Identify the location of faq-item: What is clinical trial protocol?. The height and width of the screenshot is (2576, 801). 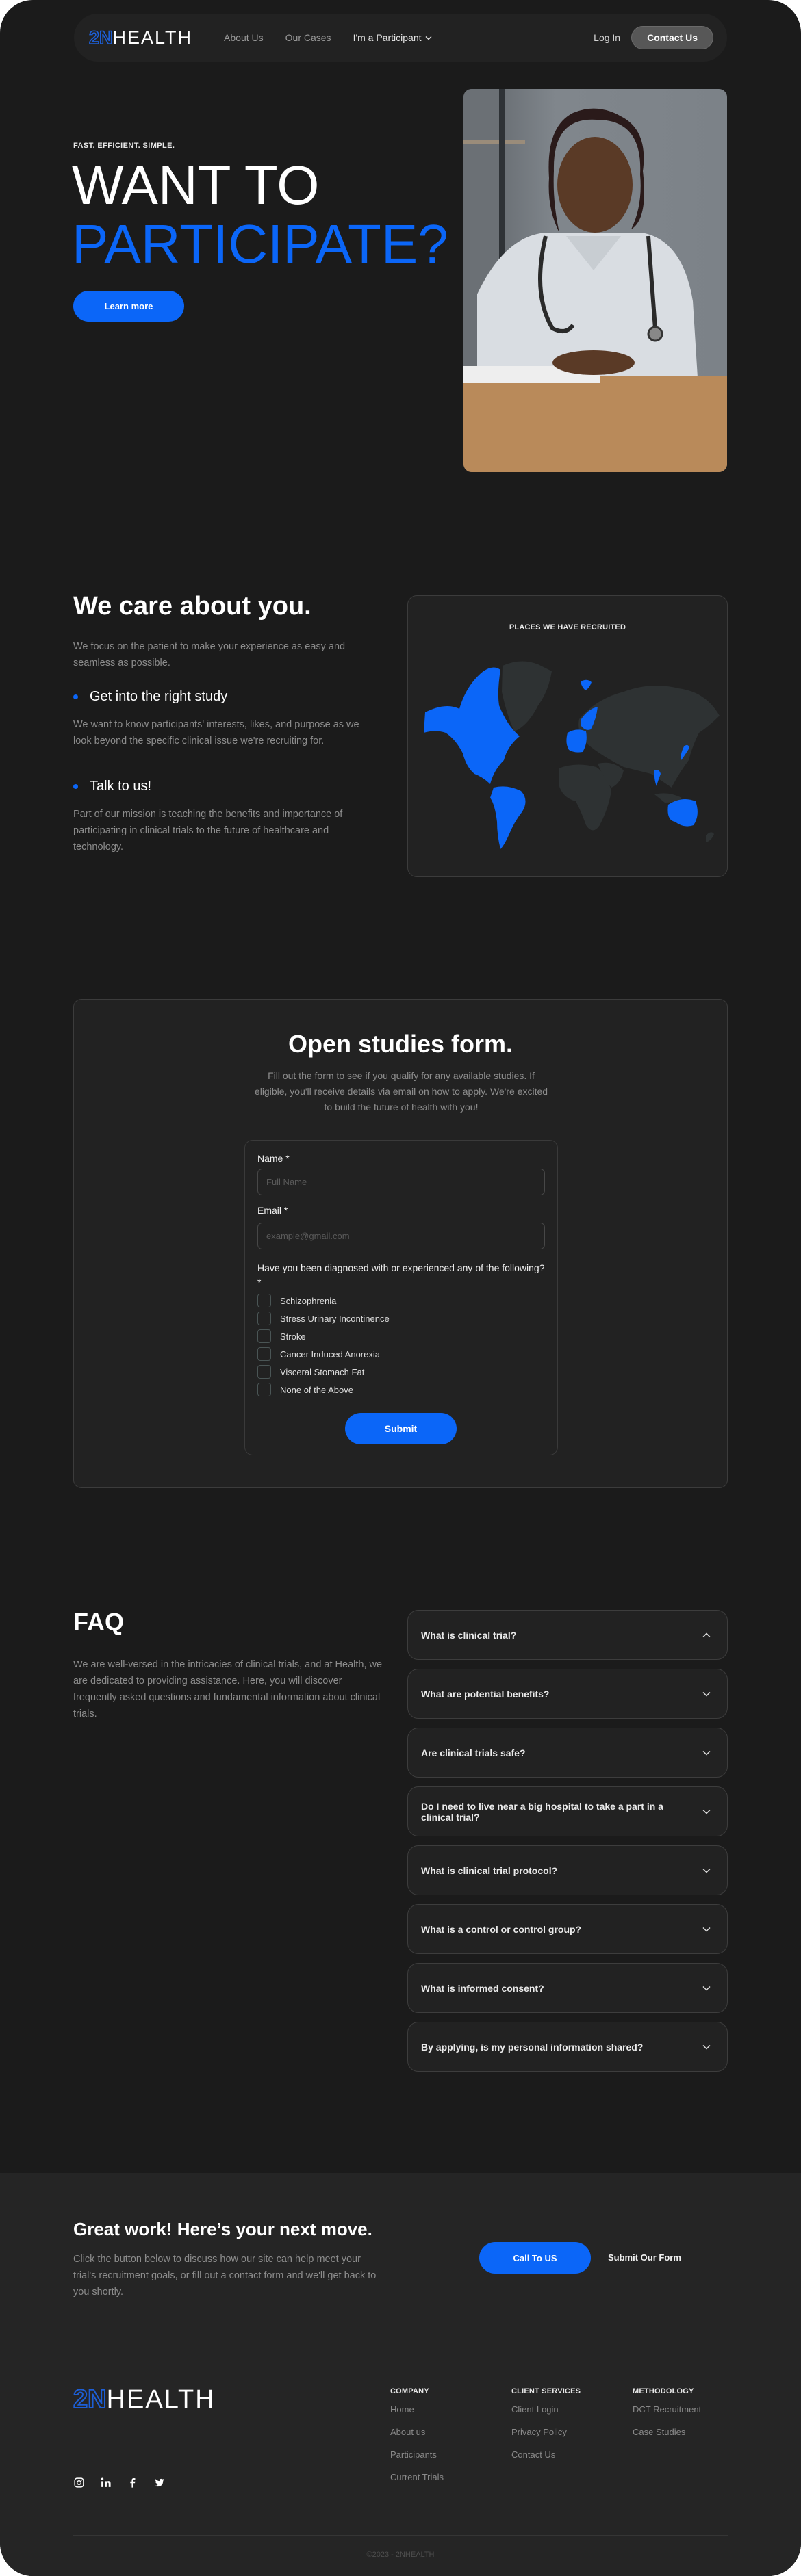
(567, 1870).